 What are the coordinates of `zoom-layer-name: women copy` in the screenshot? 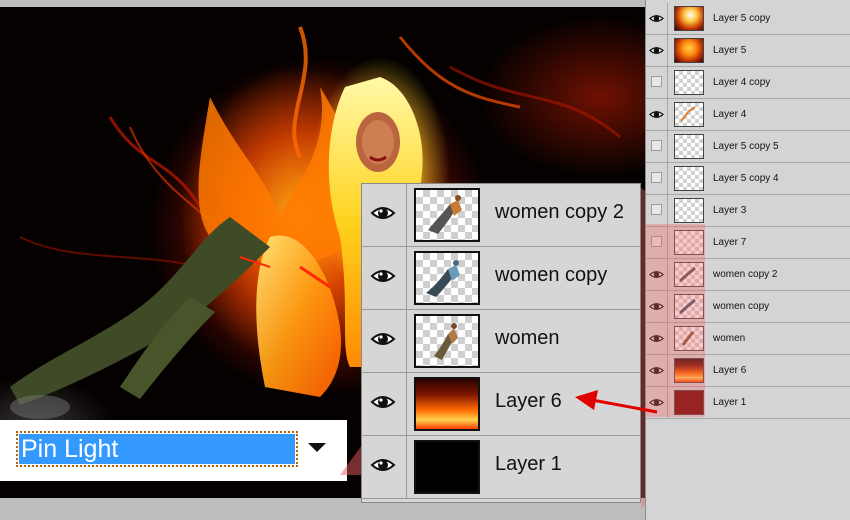 It's located at (551, 275).